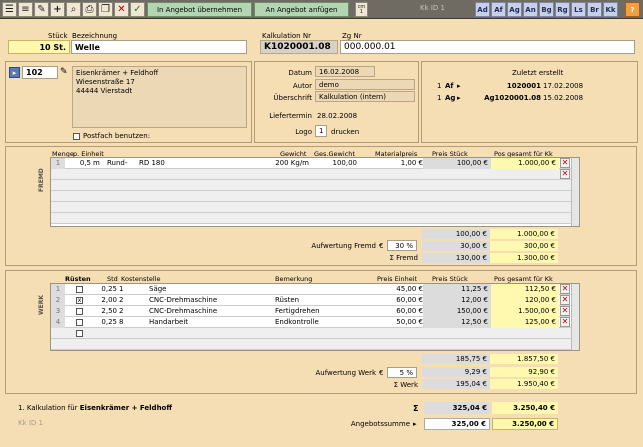 This screenshot has width=643, height=447. Describe the element at coordinates (58, 311) in the screenshot. I see `row-number: 3` at that location.